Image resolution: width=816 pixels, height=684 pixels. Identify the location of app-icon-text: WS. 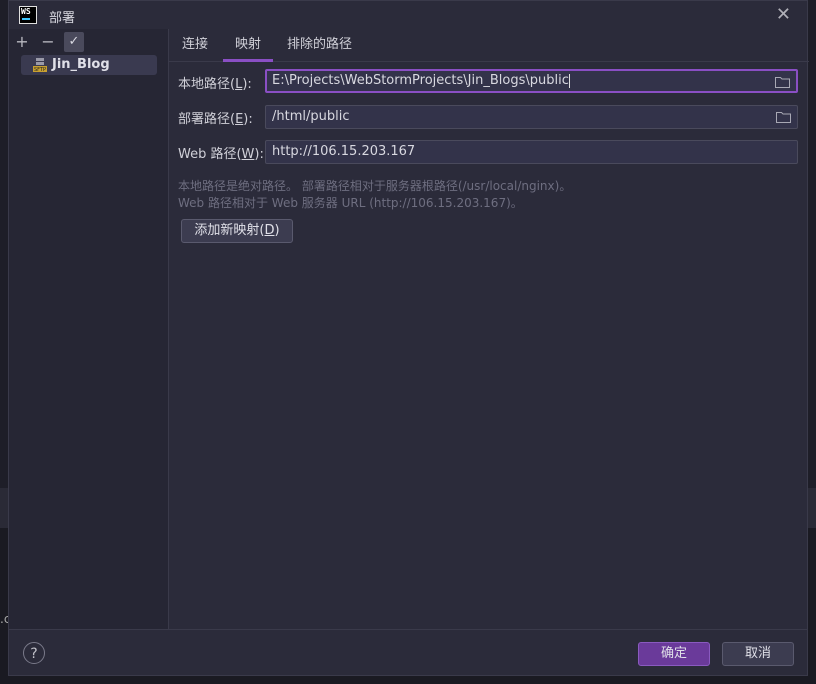
(26, 11).